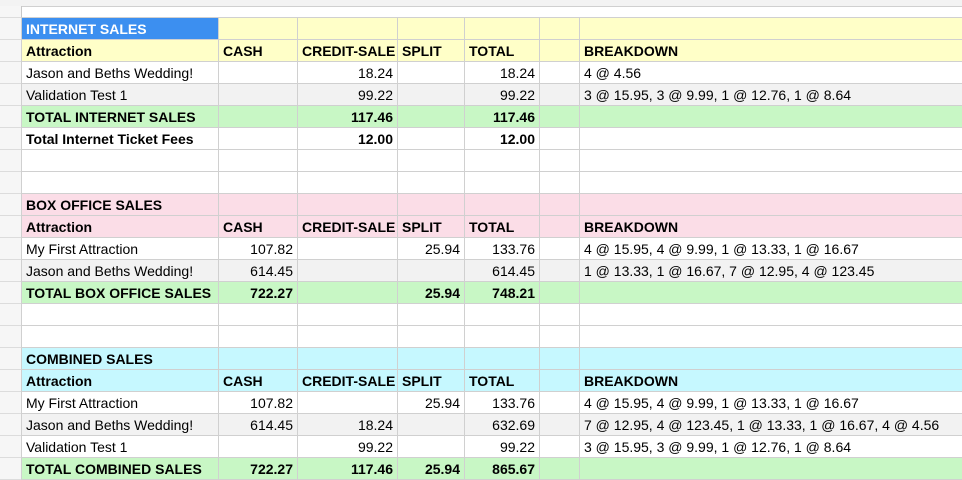 The width and height of the screenshot is (962, 480). Describe the element at coordinates (120, 116) in the screenshot. I see `cell: TOTAL INTERNET SALES` at that location.